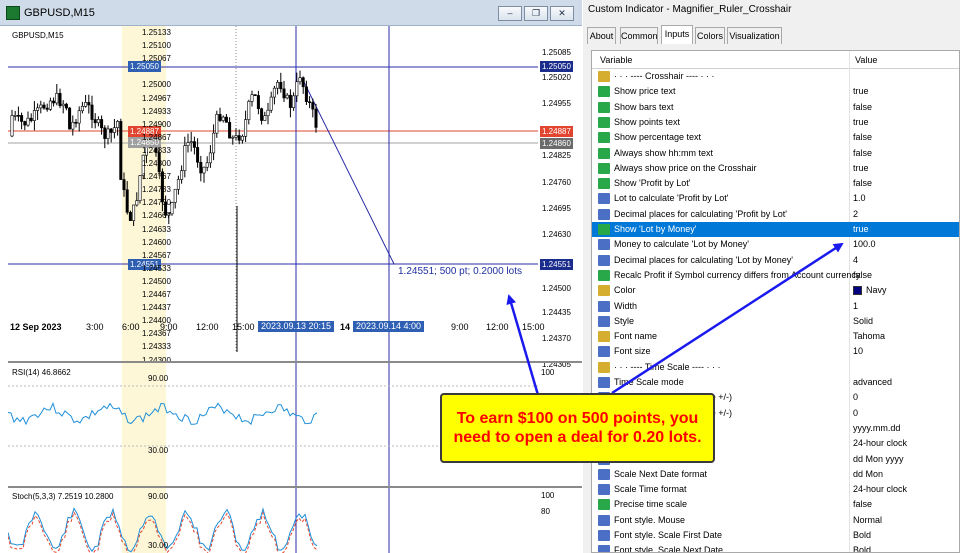 The image size is (960, 553). Describe the element at coordinates (156, 242) in the screenshot. I see `magnifier-scale-tick: 1.24600` at that location.